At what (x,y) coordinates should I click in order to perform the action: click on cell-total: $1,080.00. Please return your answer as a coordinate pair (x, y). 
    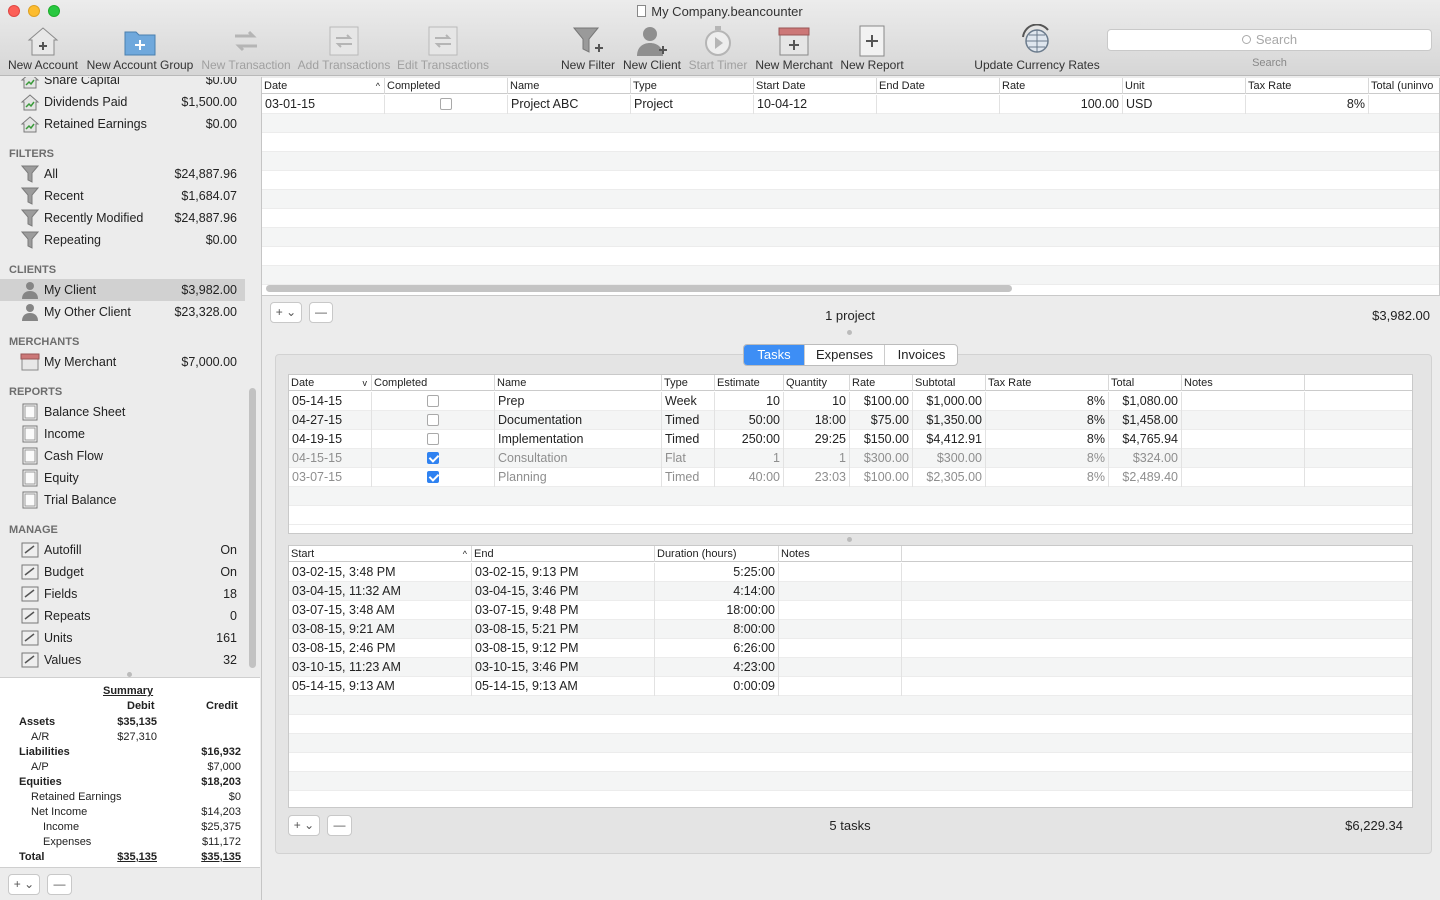
    Looking at the image, I should click on (1145, 401).